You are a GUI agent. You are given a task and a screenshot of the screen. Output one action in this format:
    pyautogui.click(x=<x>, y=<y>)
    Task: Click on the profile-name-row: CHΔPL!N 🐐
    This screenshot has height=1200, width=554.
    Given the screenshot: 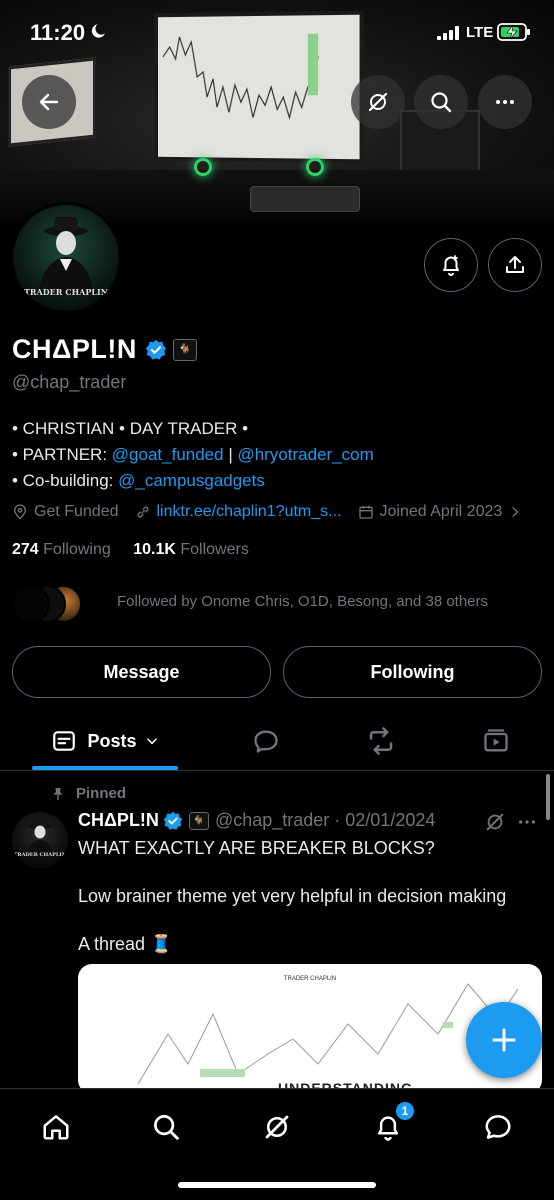 What is the action you would take?
    pyautogui.click(x=104, y=349)
    